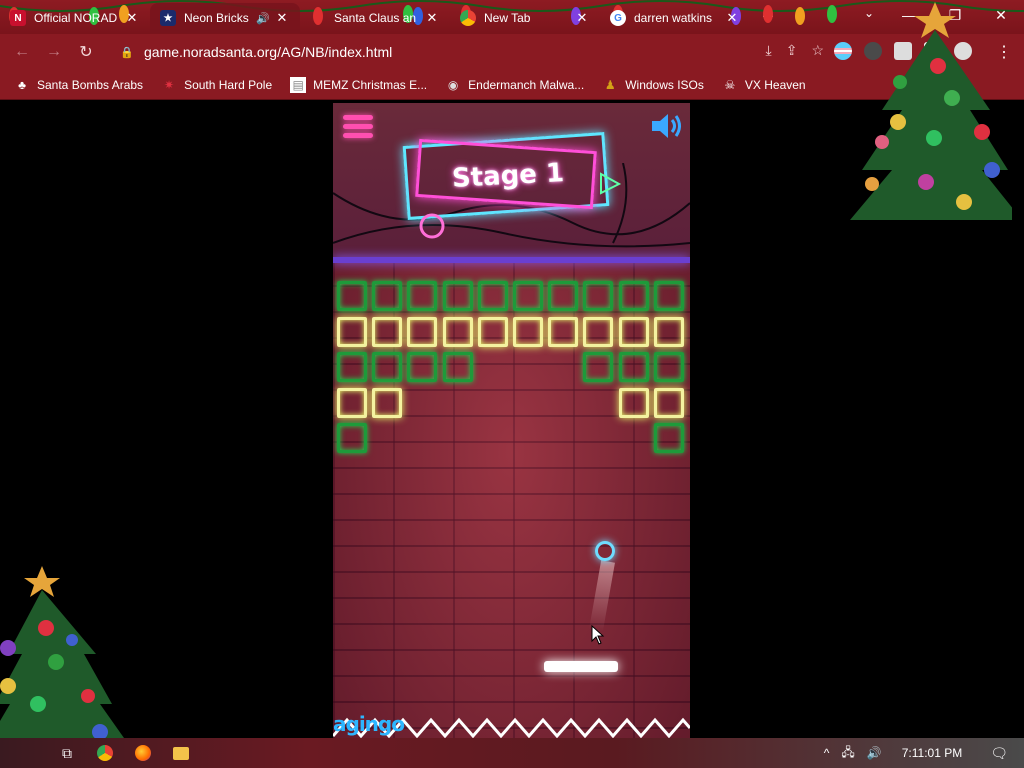 This screenshot has width=1024, height=768. What do you see at coordinates (67, 753) in the screenshot?
I see `task-view-icon: ⧉` at bounding box center [67, 753].